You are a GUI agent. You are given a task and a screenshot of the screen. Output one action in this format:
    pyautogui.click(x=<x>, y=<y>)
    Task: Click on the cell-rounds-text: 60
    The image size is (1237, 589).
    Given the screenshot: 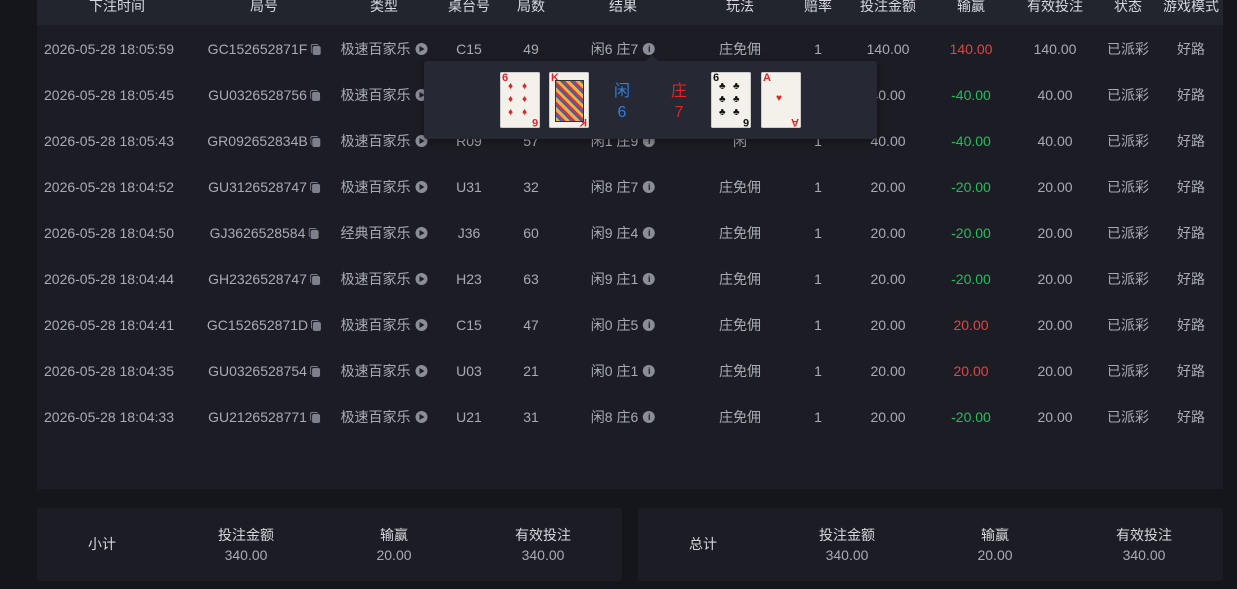 What is the action you would take?
    pyautogui.click(x=531, y=233)
    